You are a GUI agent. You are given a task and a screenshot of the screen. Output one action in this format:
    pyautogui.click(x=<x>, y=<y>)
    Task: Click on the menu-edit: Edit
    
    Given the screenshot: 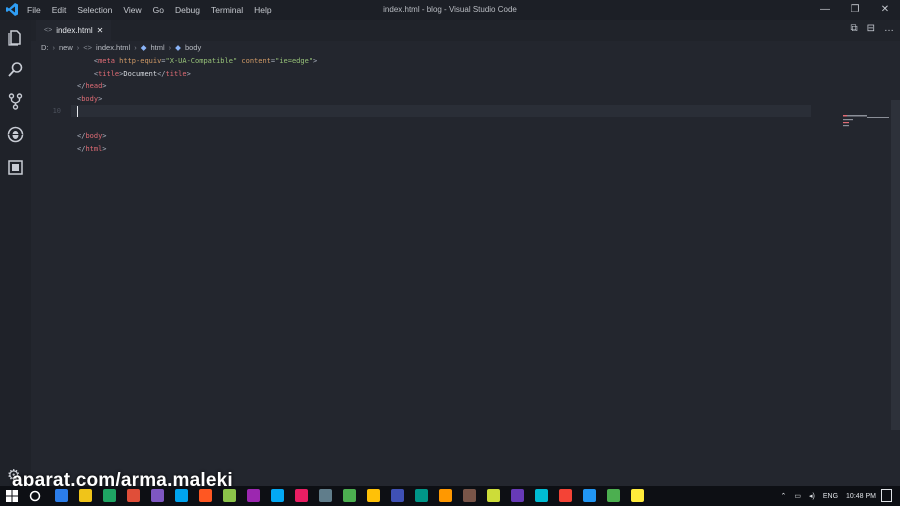 What is the action you would take?
    pyautogui.click(x=59, y=10)
    